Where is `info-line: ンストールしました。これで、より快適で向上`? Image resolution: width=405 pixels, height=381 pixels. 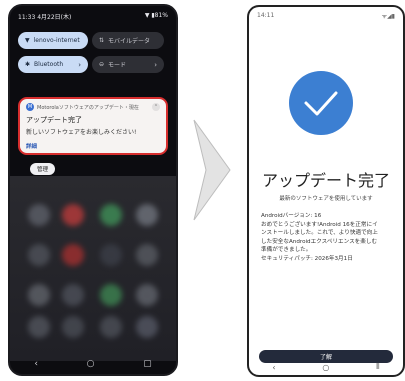
info-line: ンストールしました。これで、より快適で向上 is located at coordinates (319, 233).